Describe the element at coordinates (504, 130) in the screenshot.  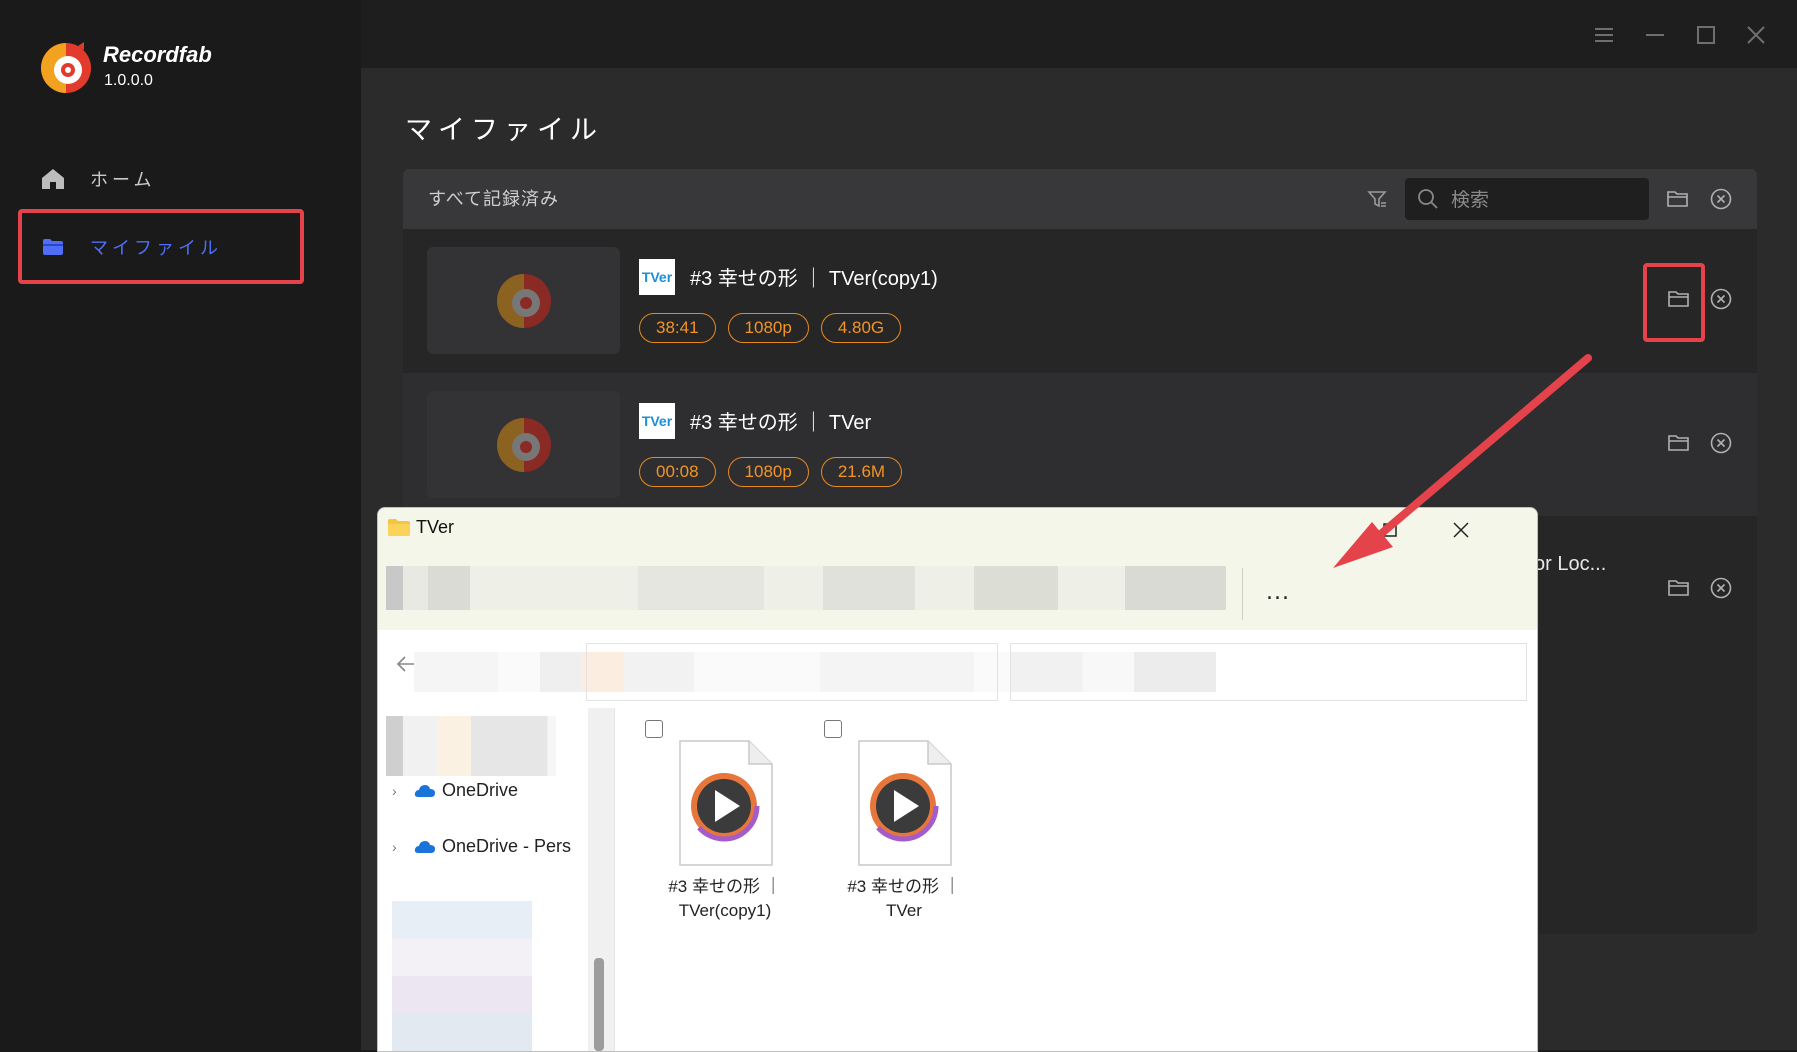
I see `page-title: マイファイル` at that location.